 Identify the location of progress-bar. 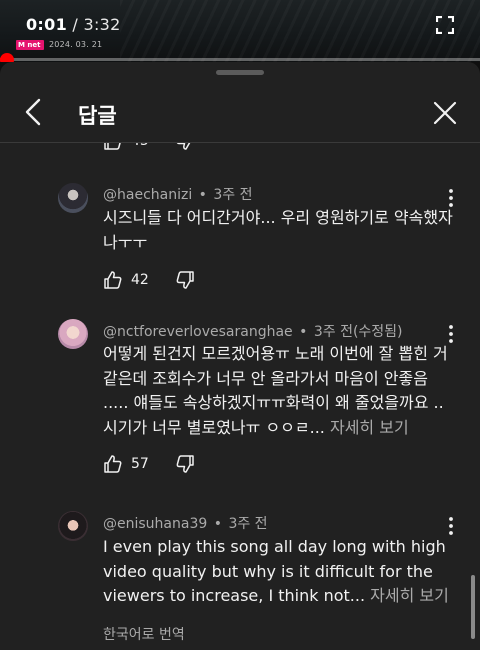
(240, 59).